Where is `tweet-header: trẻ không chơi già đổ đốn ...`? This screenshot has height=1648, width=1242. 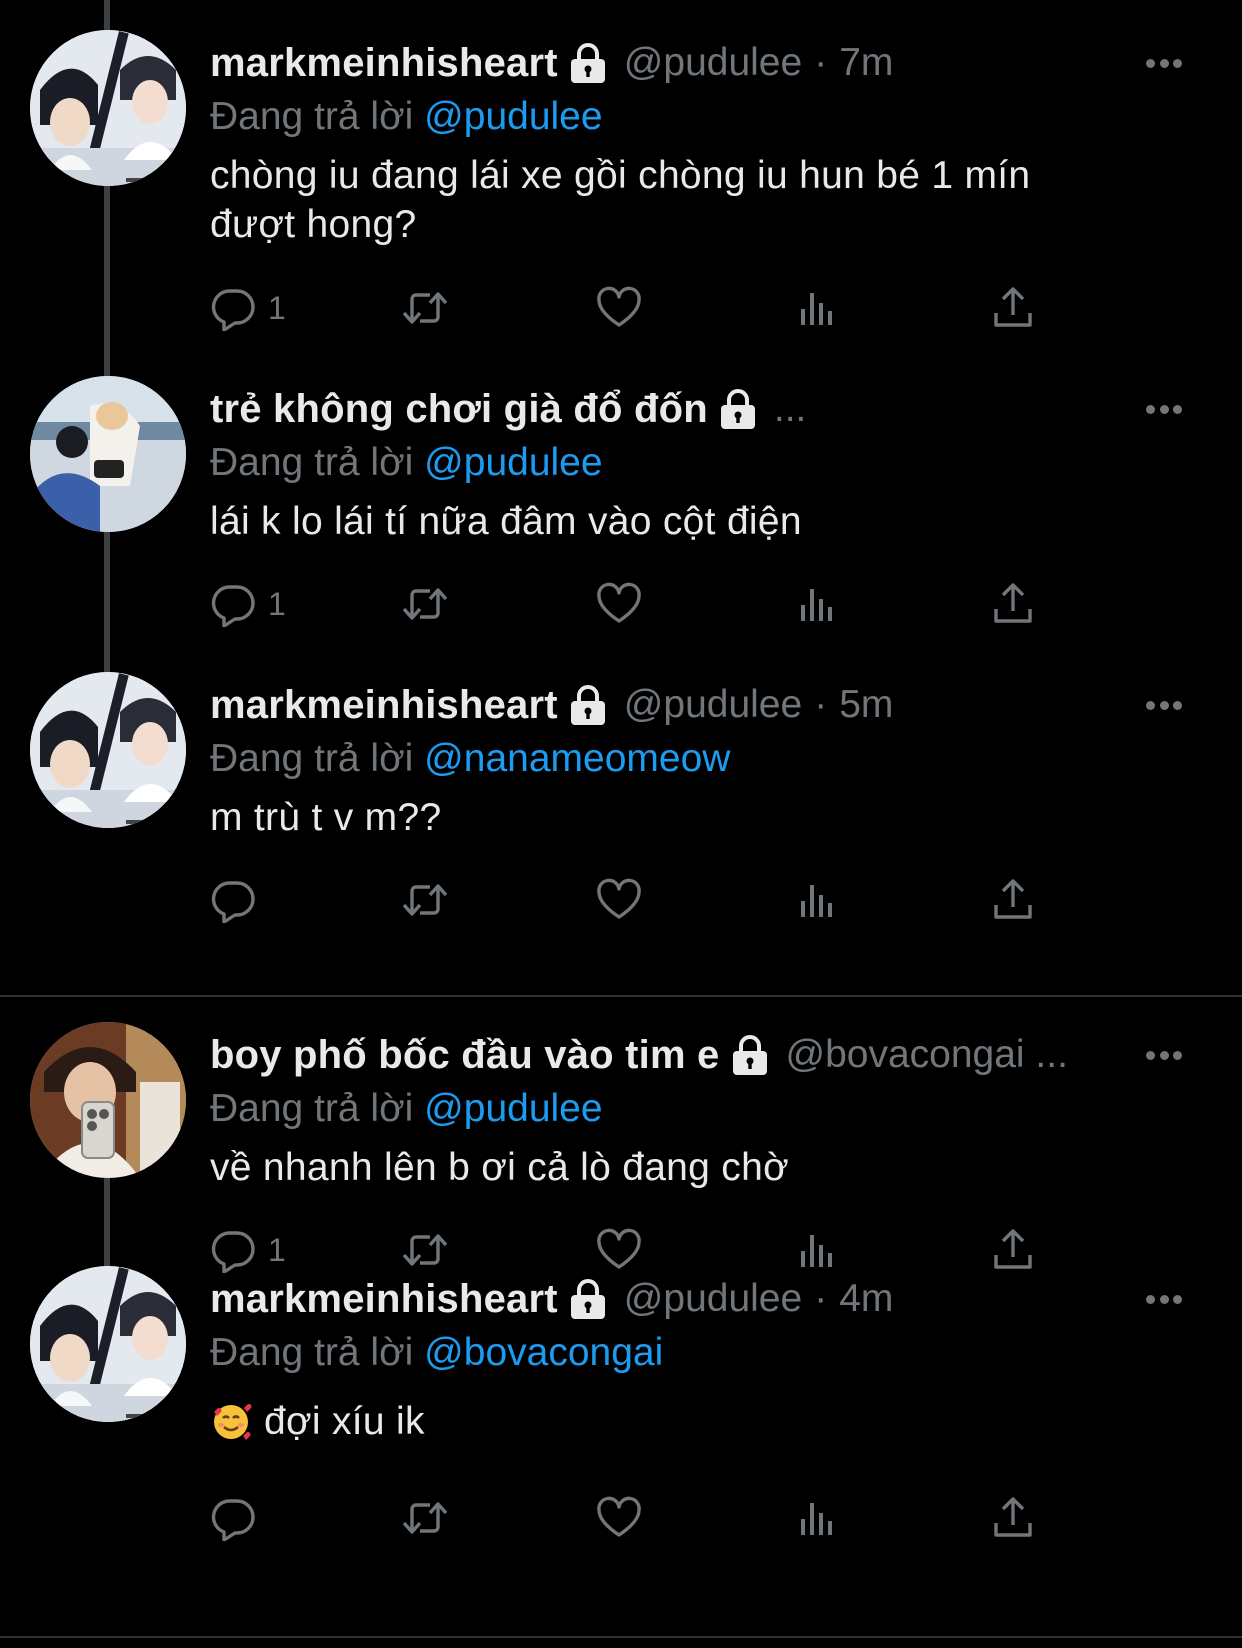 tweet-header: trẻ không chơi già đổ đốn ... is located at coordinates (696, 409).